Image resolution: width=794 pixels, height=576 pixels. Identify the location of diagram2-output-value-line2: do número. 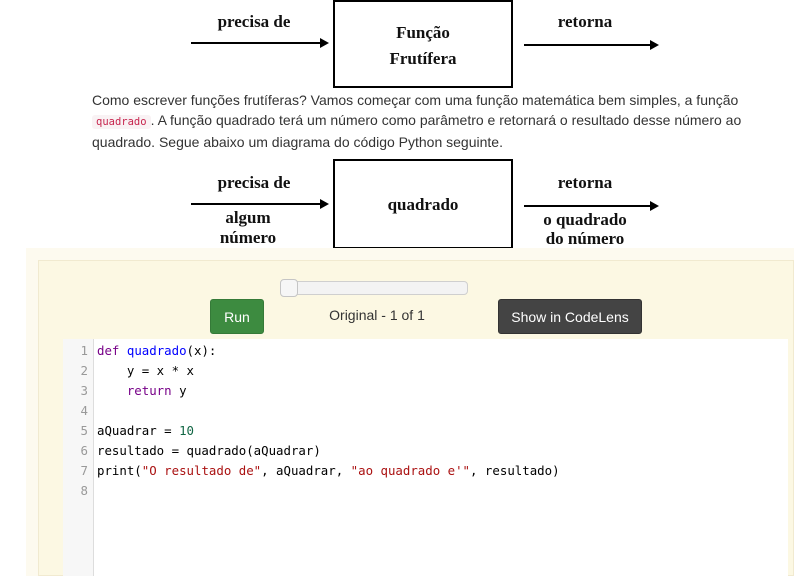
(585, 238).